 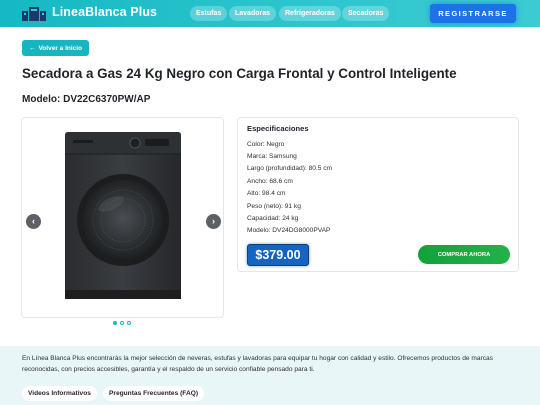 What do you see at coordinates (59, 393) in the screenshot?
I see `footer-link-videos: Videos Informativos` at bounding box center [59, 393].